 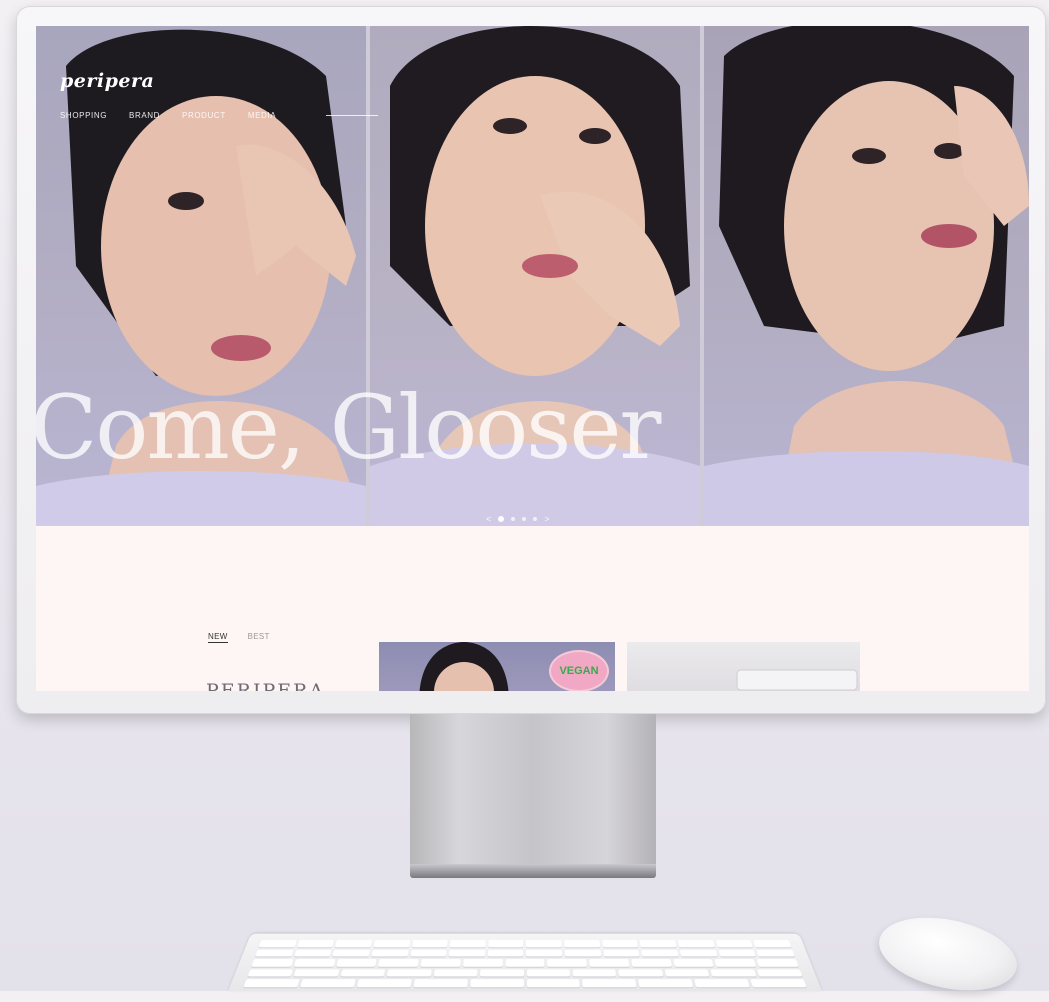 I want to click on product-card, so click(x=743, y=666).